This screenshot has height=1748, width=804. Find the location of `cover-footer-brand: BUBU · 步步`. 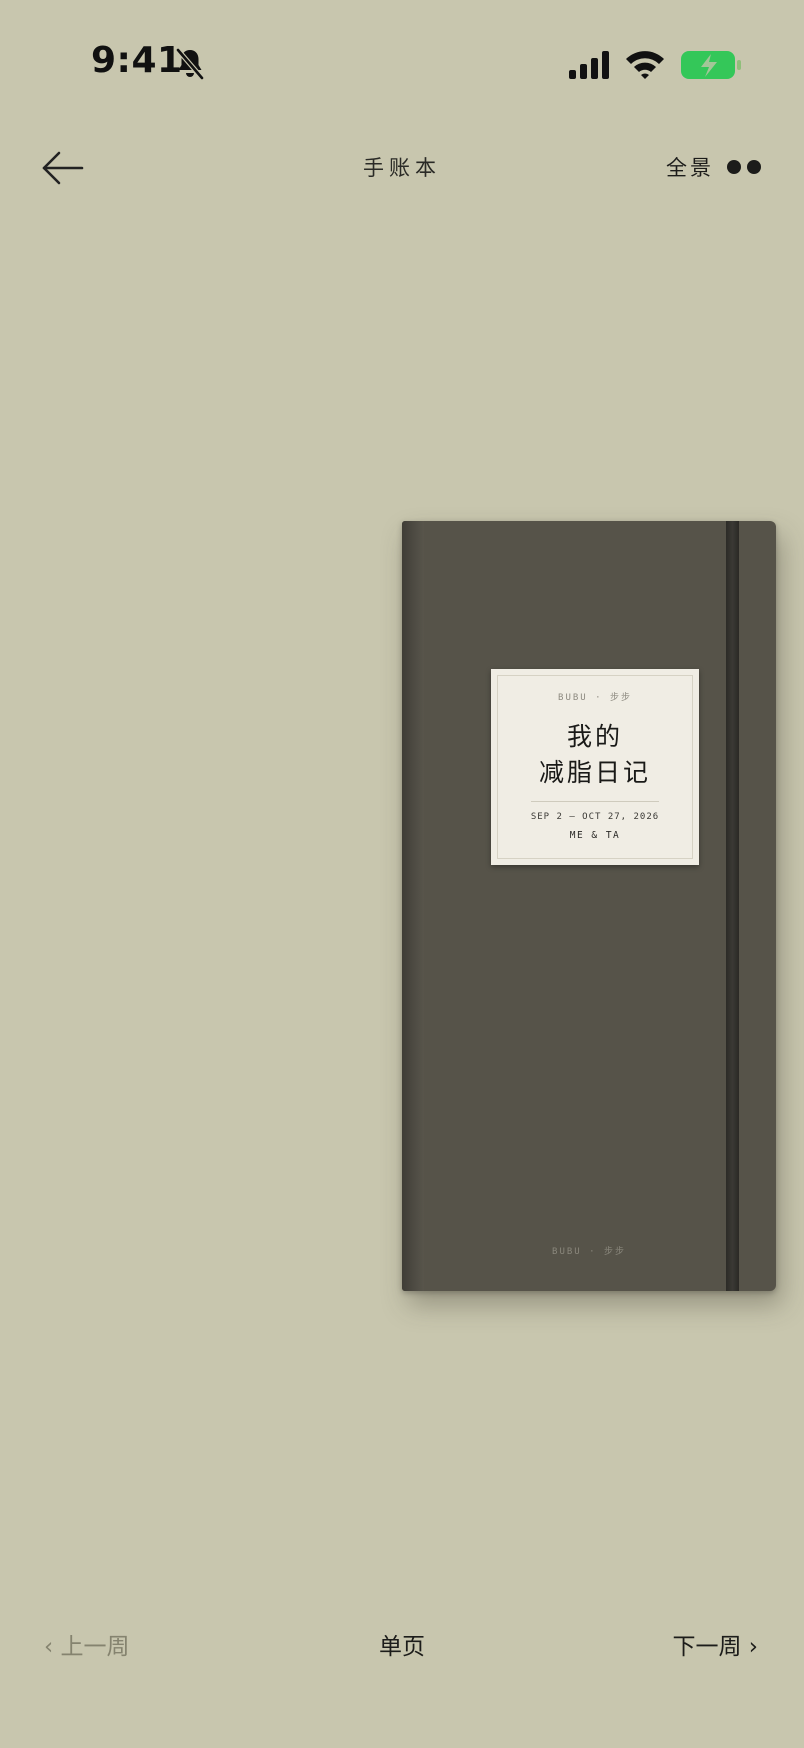

cover-footer-brand: BUBU · 步步 is located at coordinates (589, 1252).